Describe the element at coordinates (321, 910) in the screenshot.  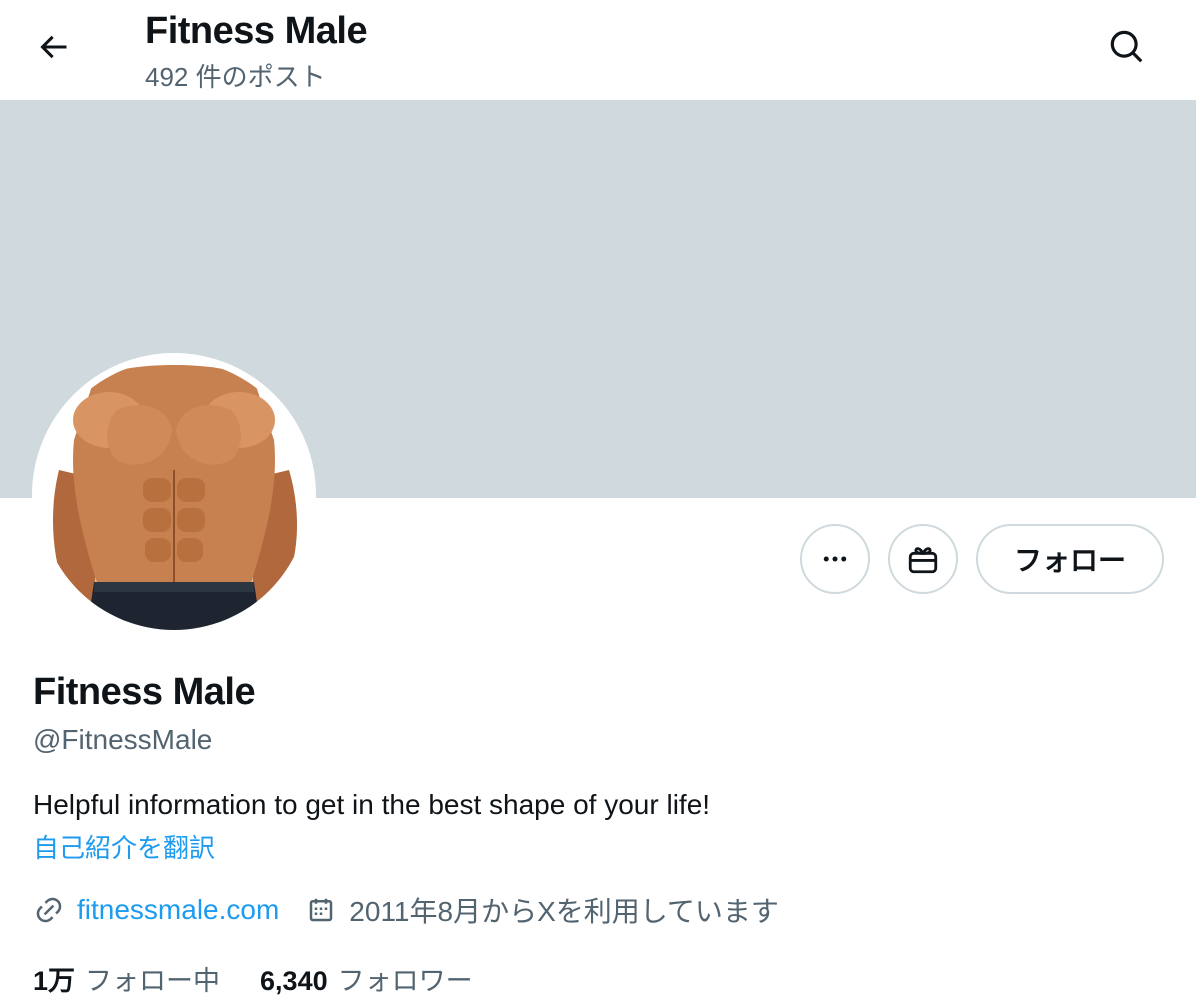
I see `calendar-icon` at that location.